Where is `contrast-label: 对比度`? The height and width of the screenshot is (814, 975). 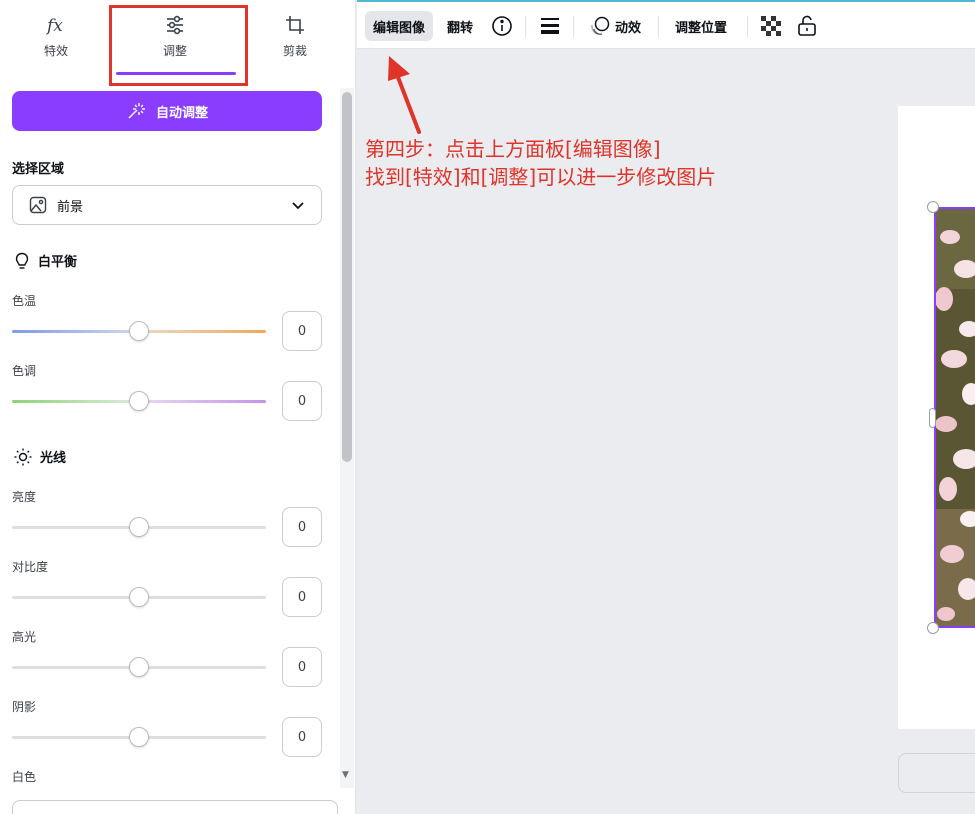 contrast-label: 对比度 is located at coordinates (30, 567).